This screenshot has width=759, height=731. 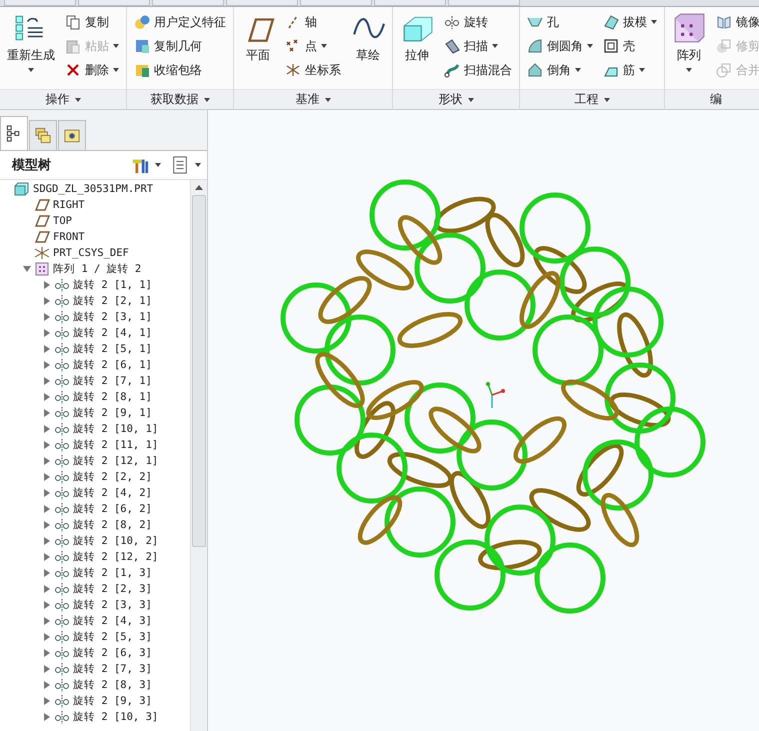 What do you see at coordinates (630, 70) in the screenshot?
I see `ribbon-button: 筋` at bounding box center [630, 70].